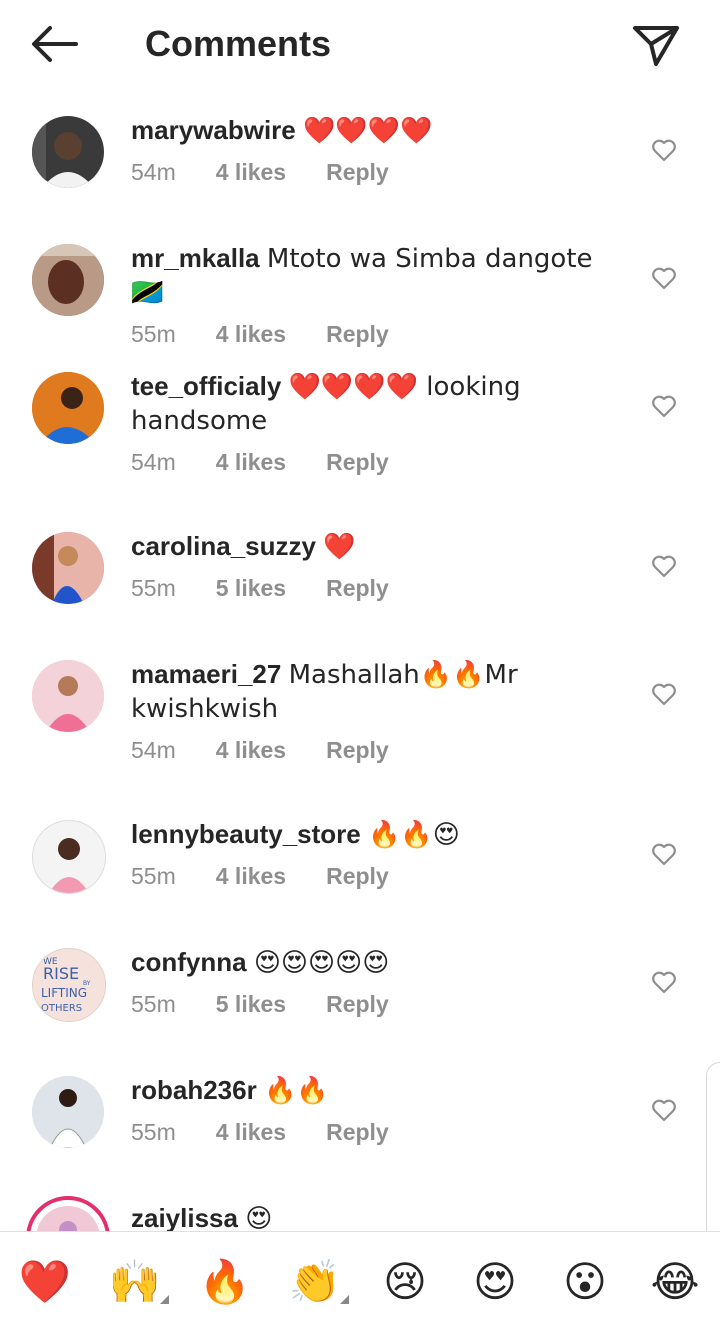 This screenshot has height=1319, width=720. I want to click on reaction-fire: 🔥, so click(225, 1282).